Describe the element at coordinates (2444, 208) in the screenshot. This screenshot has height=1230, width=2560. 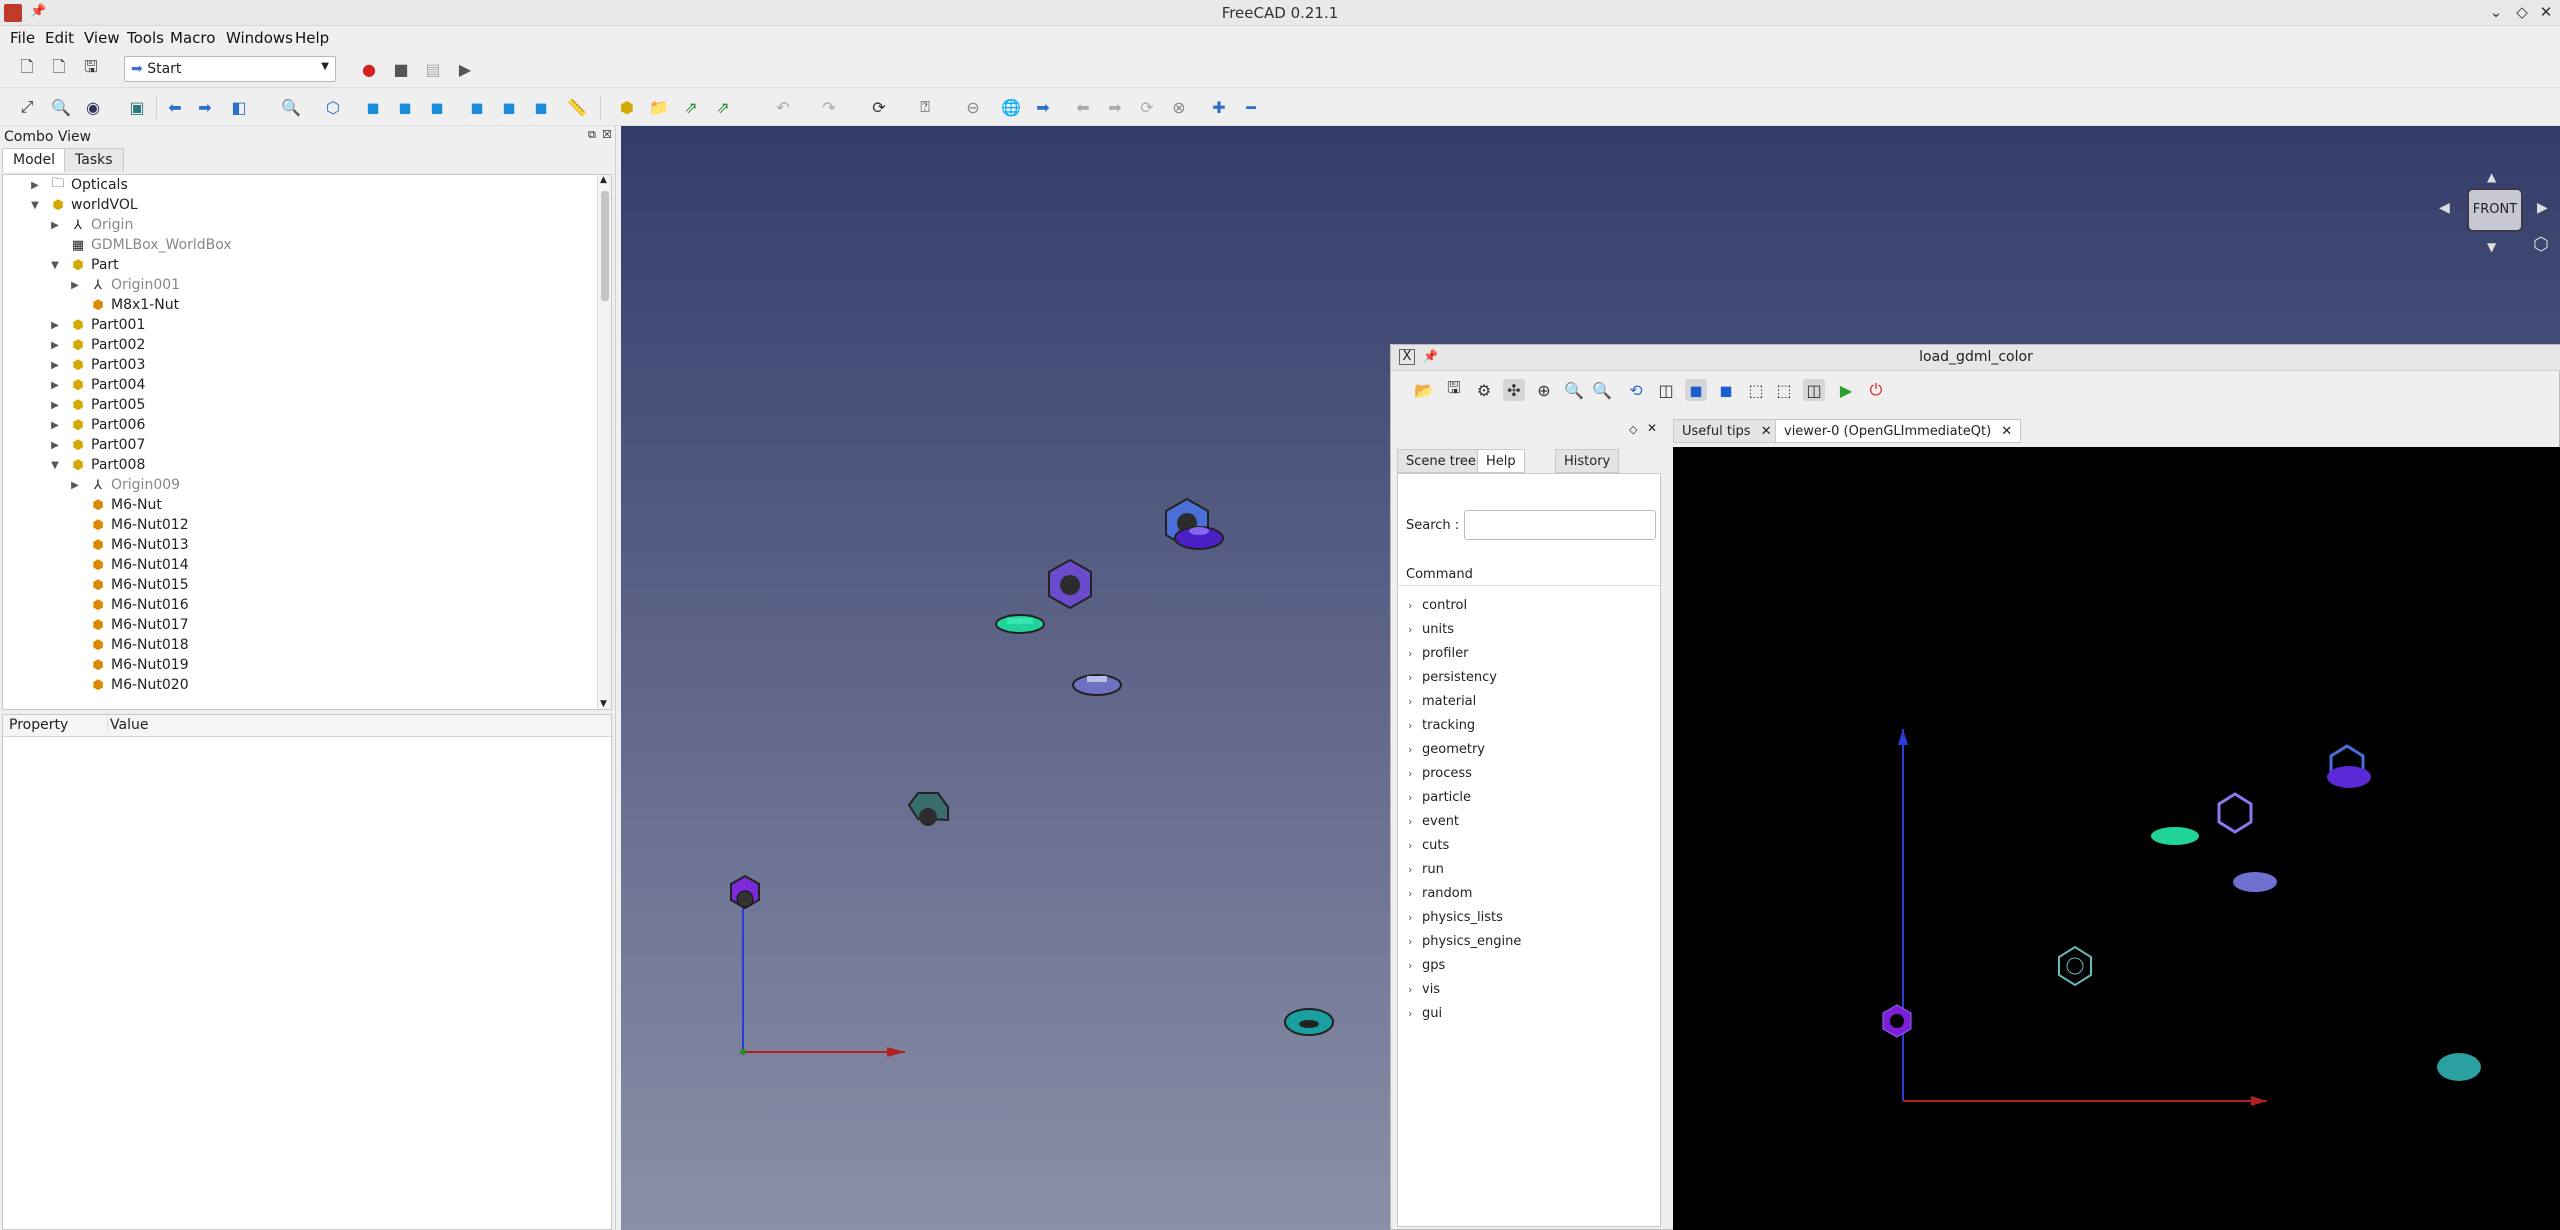
I see `navcube-arrow-left-icon: ◀` at that location.